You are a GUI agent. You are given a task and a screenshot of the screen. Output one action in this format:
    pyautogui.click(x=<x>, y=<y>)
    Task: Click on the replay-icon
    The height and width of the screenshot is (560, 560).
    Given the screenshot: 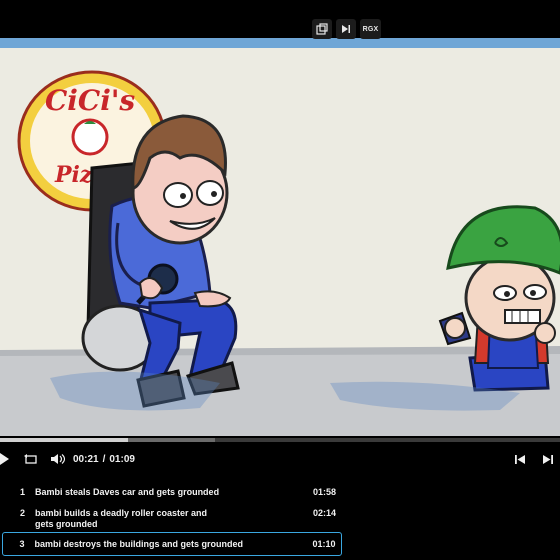 What is the action you would take?
    pyautogui.click(x=31, y=459)
    